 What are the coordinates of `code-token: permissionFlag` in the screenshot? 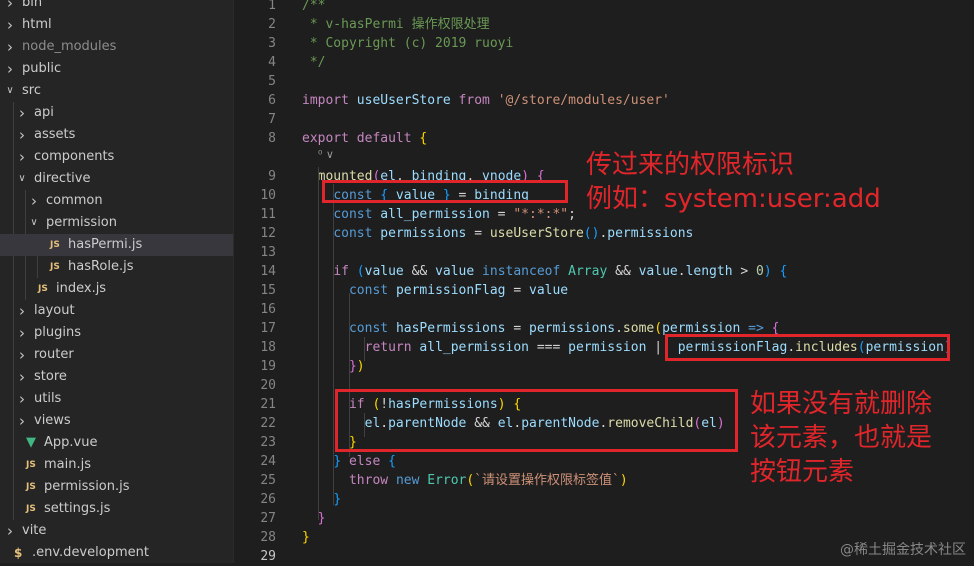 It's located at (450, 290).